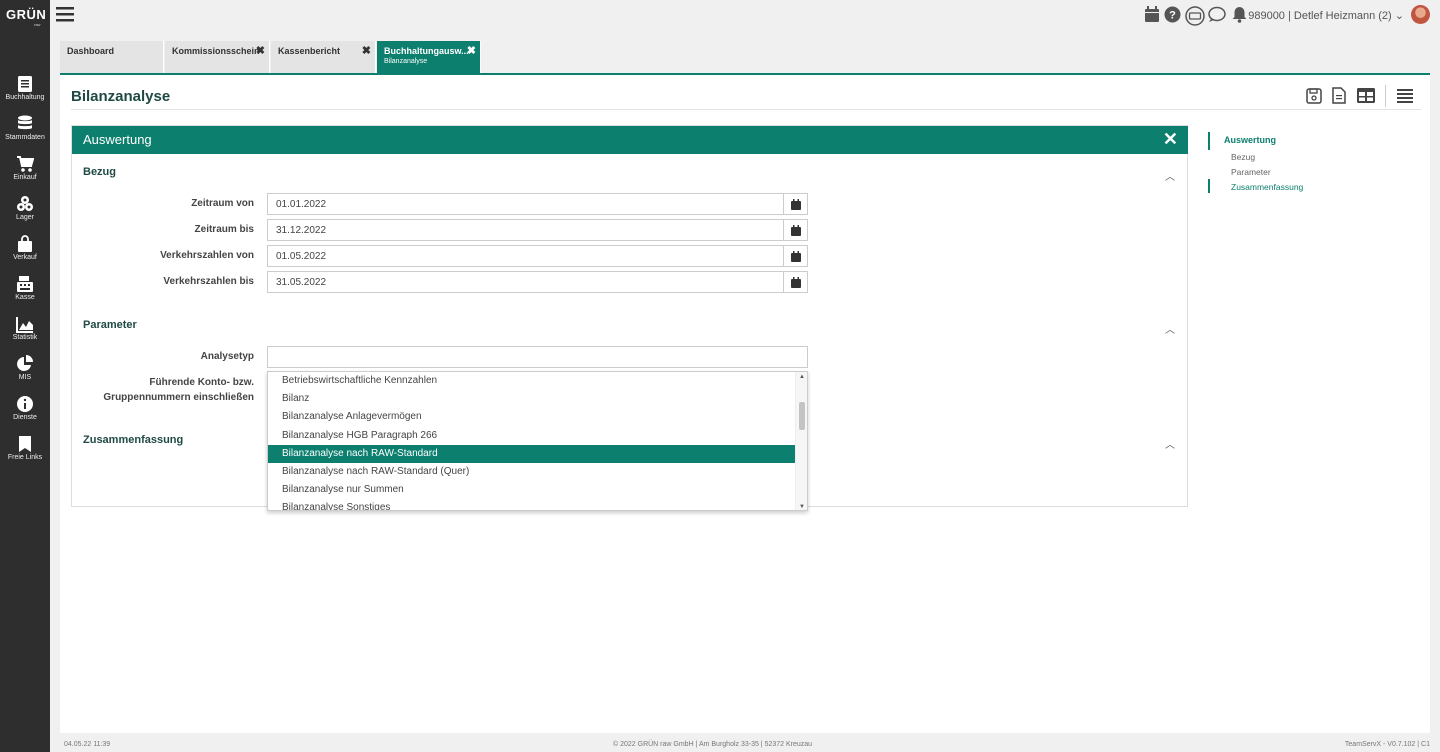 The width and height of the screenshot is (1440, 752). I want to click on tab-label: Kassenbericht, so click(309, 51).